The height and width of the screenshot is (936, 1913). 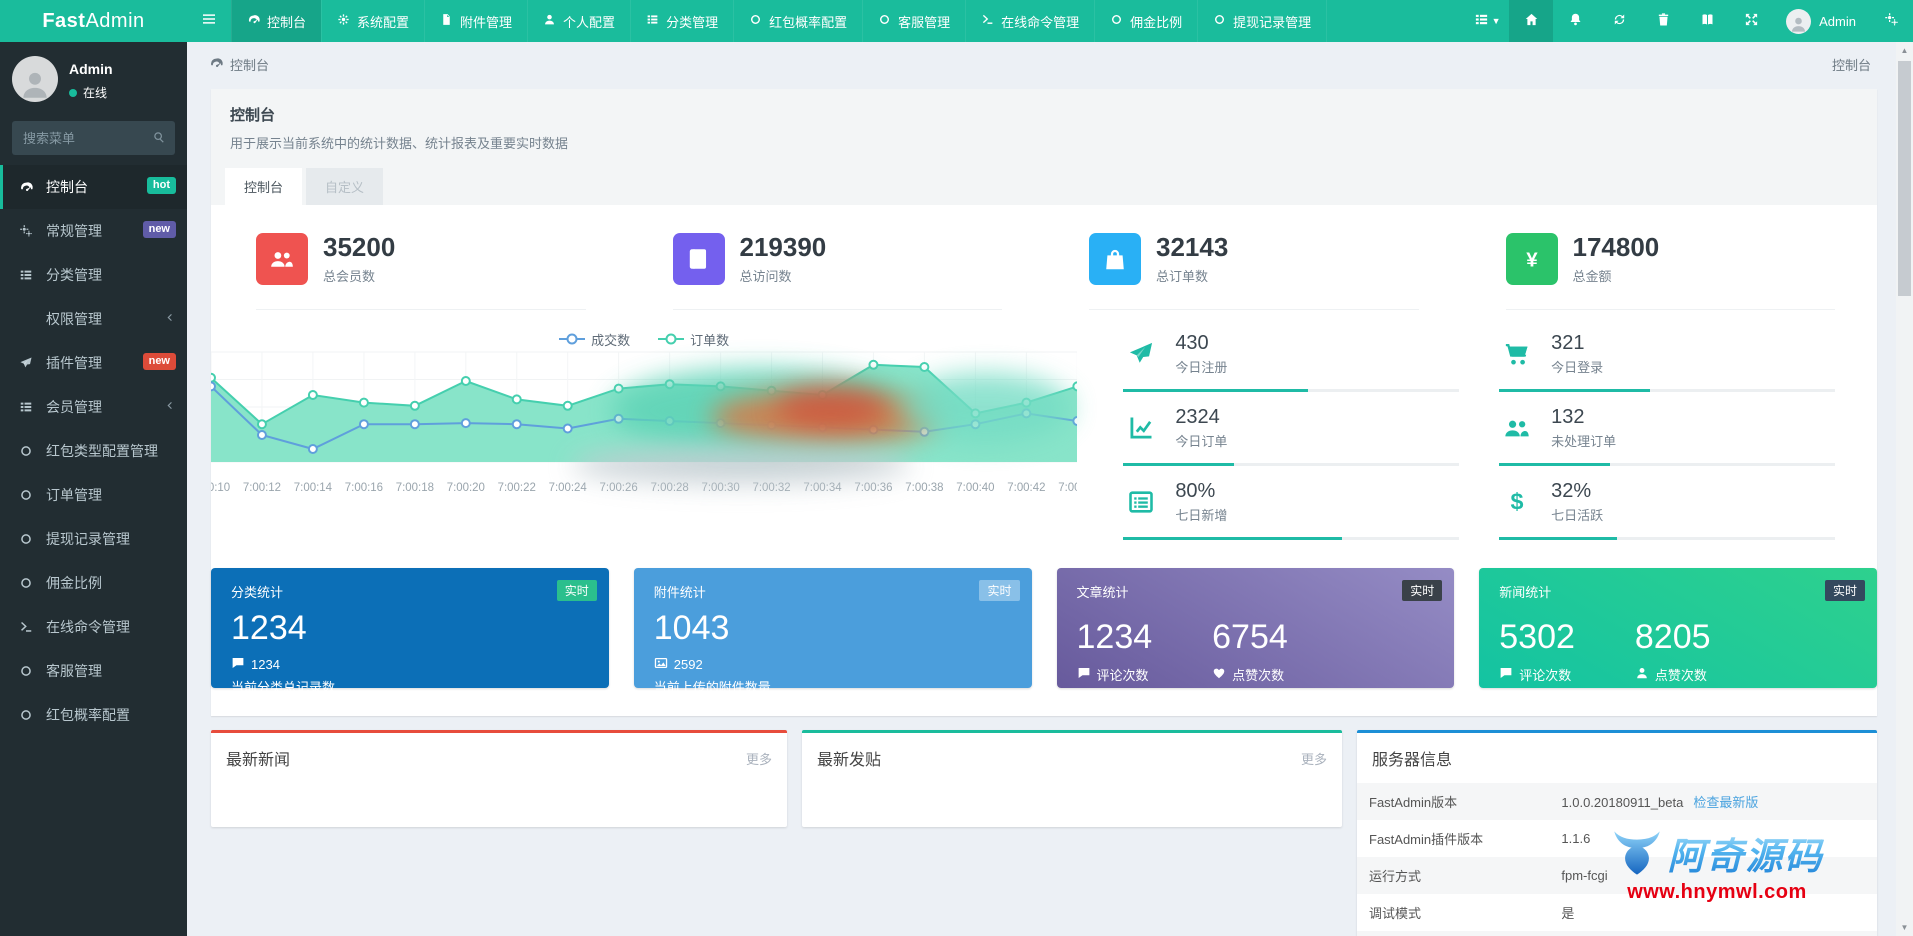 What do you see at coordinates (1156, 22) in the screenshot?
I see `top-menu-label: 佣金比例` at bounding box center [1156, 22].